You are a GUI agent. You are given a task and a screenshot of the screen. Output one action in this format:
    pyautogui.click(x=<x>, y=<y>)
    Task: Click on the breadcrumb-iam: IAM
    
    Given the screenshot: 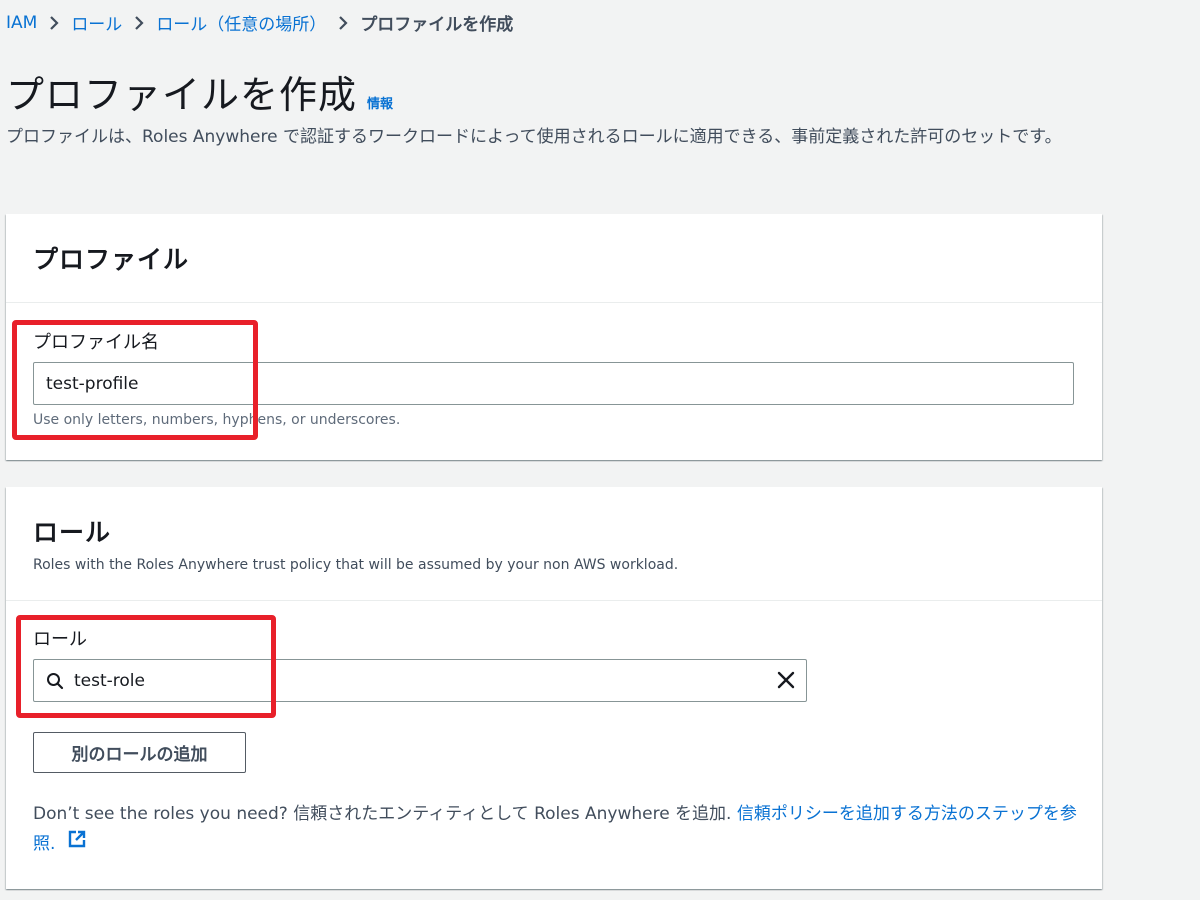 What is the action you would take?
    pyautogui.click(x=21, y=23)
    